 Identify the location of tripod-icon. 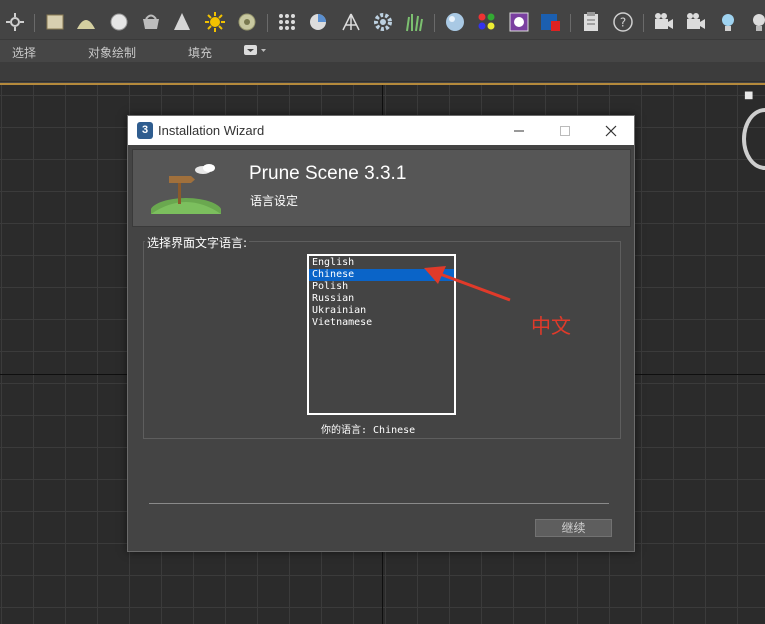
(351, 22).